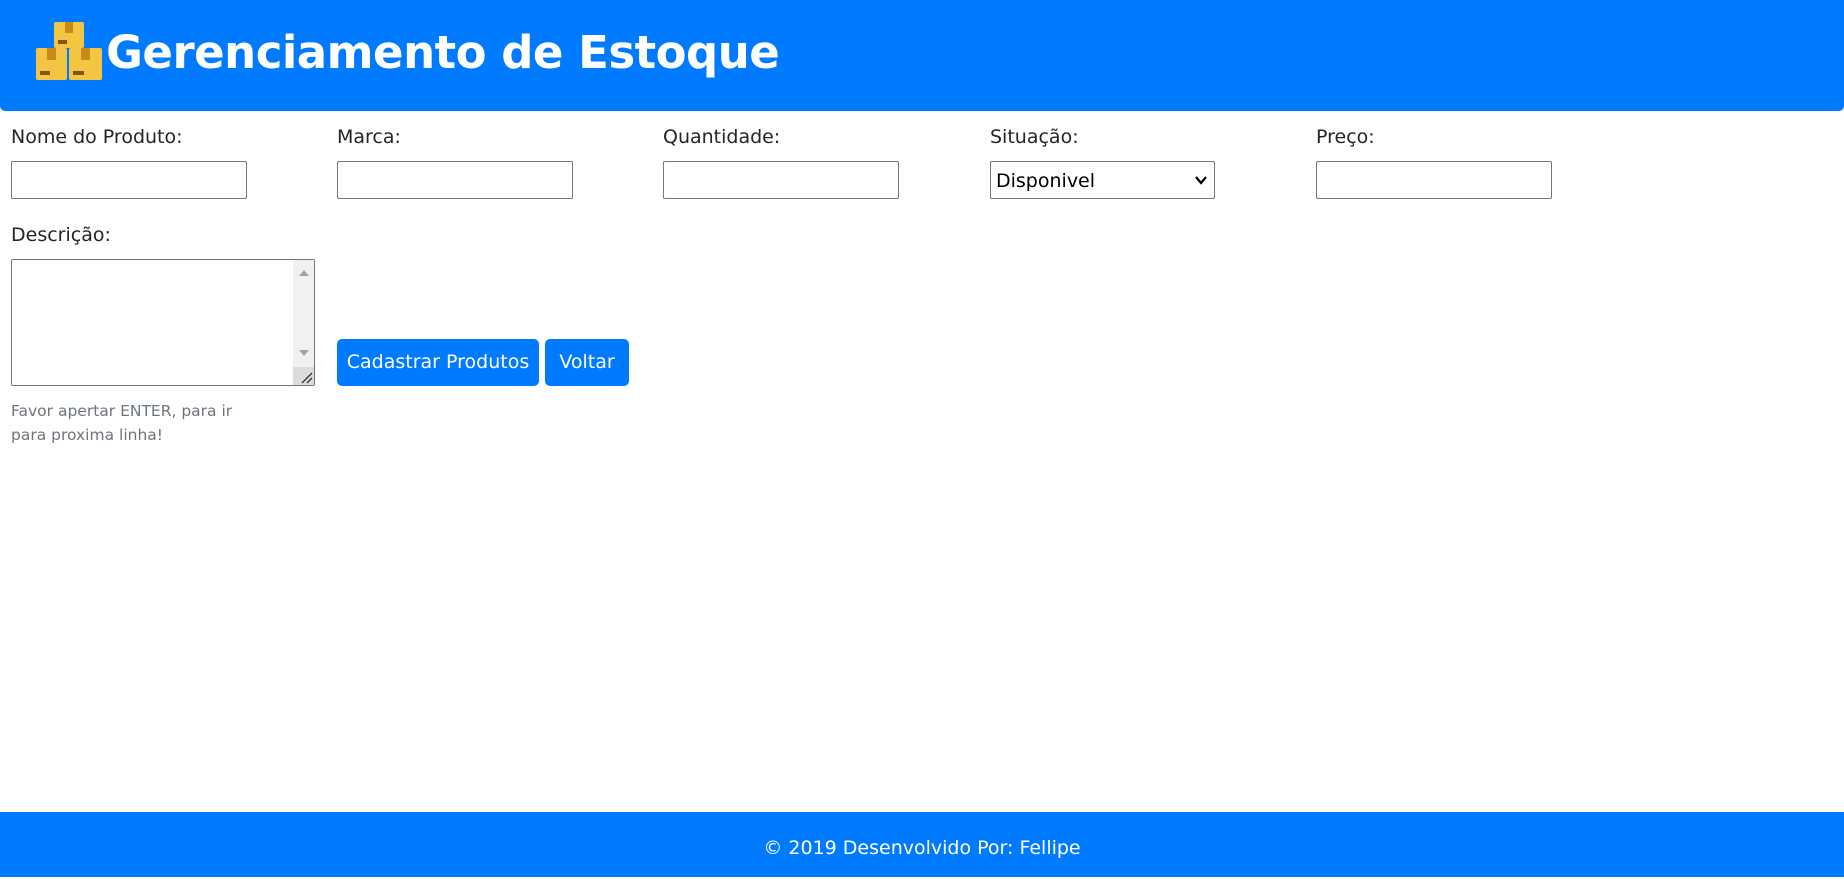 This screenshot has width=1844, height=884. Describe the element at coordinates (303, 376) in the screenshot. I see `resize-grip-icon` at that location.